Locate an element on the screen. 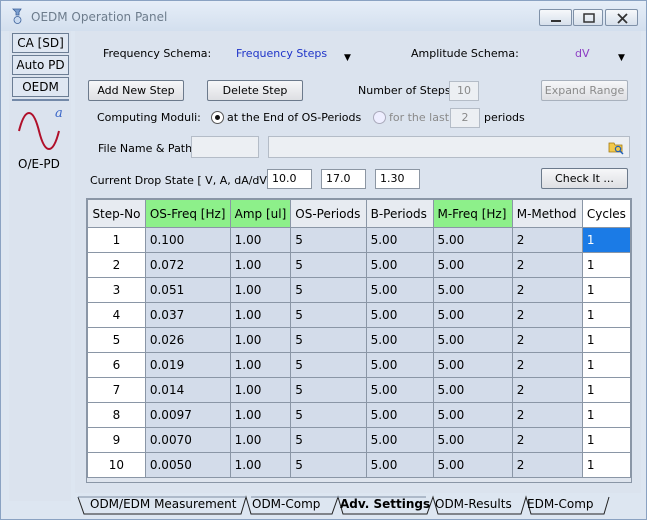  table-row: 5 0.026 1.00 5 5.00 5.00 2 1 is located at coordinates (359, 340).